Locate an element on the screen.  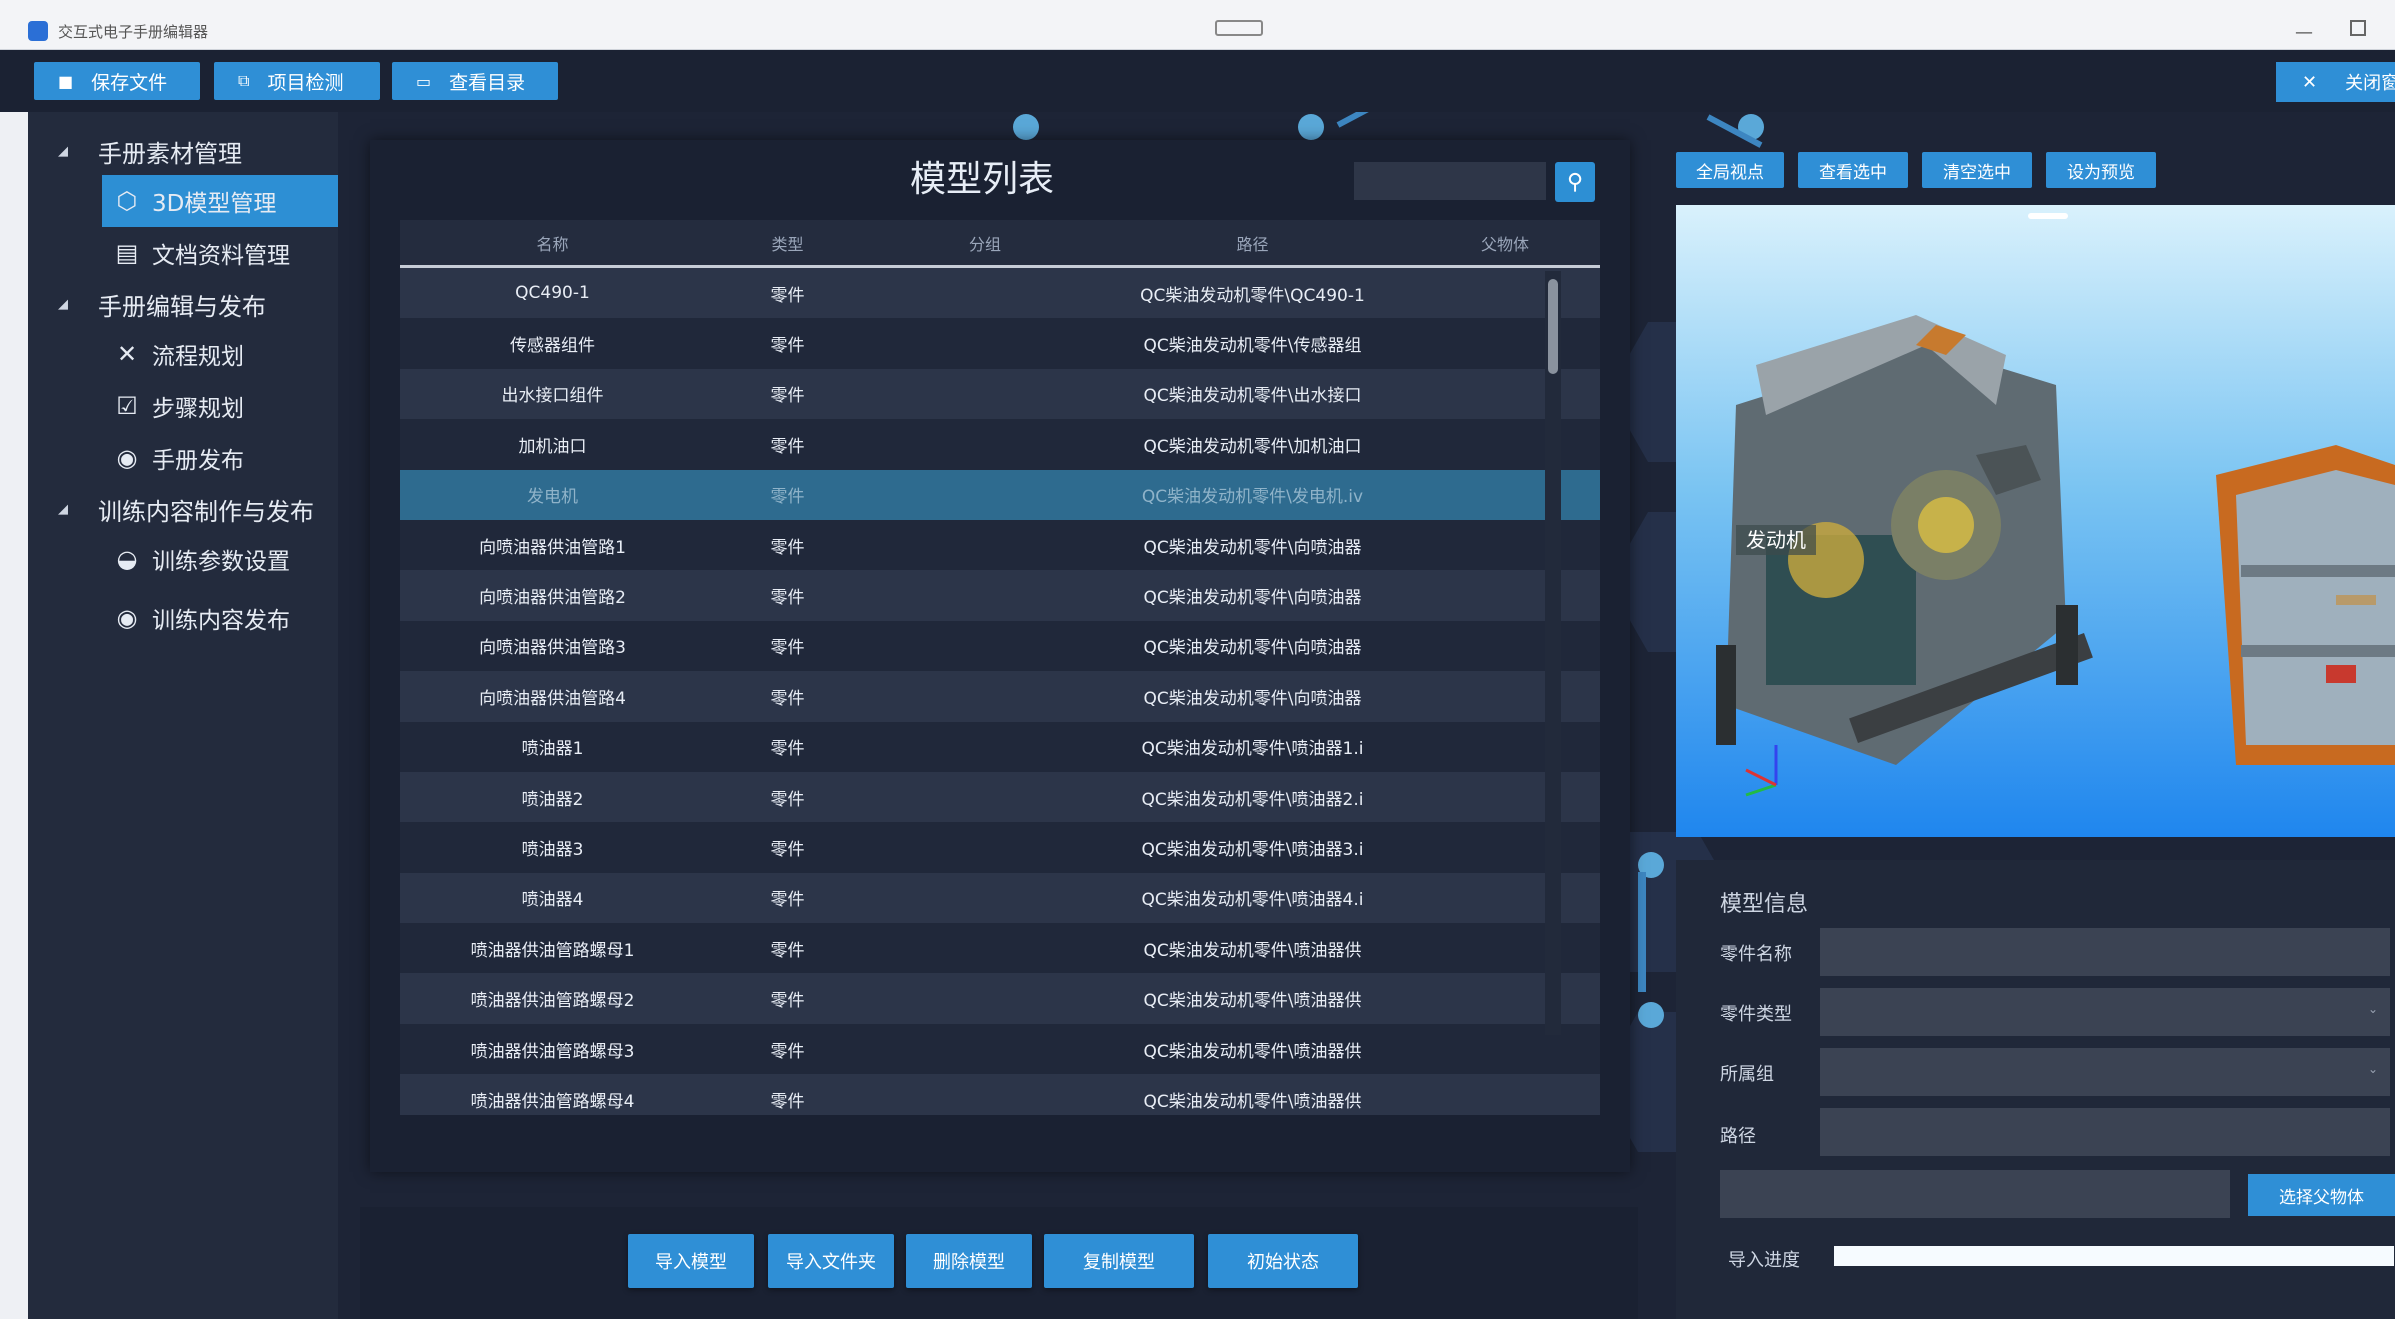
engine-model-render: 发动机 is located at coordinates (2035, 521).